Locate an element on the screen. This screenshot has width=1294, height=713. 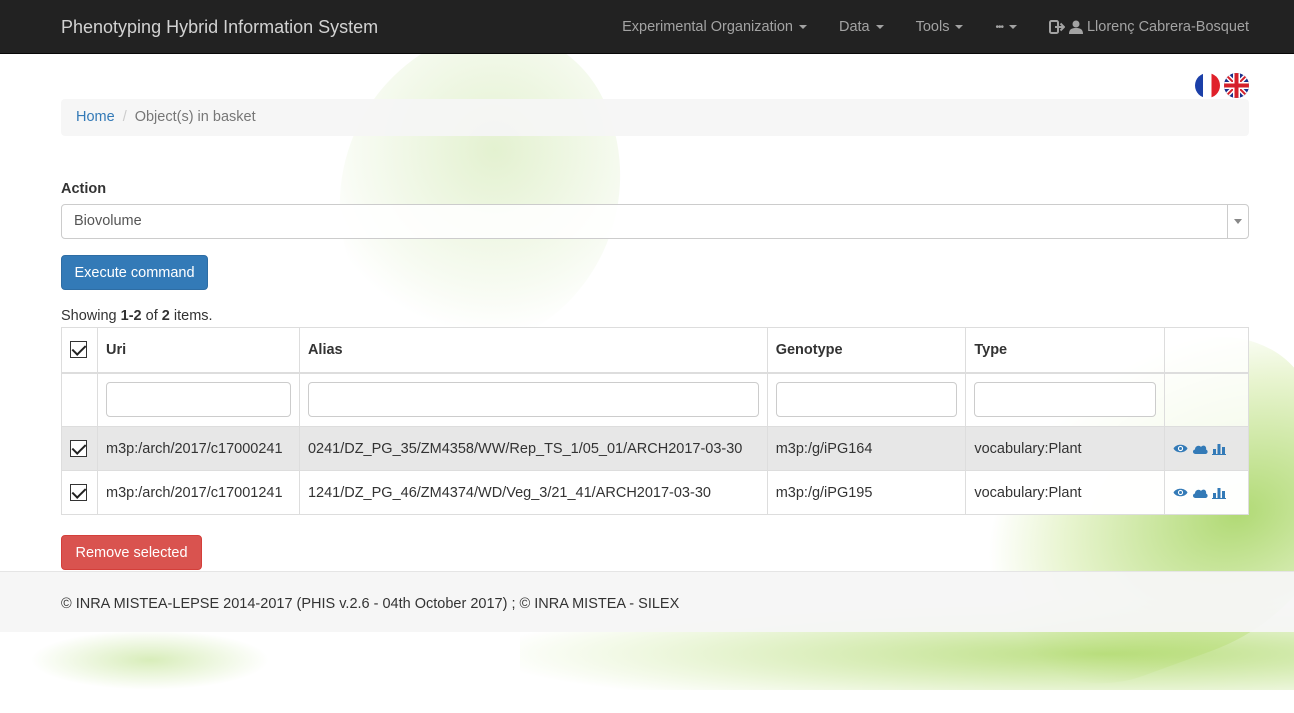
select-all-checkbox is located at coordinates (78, 350).